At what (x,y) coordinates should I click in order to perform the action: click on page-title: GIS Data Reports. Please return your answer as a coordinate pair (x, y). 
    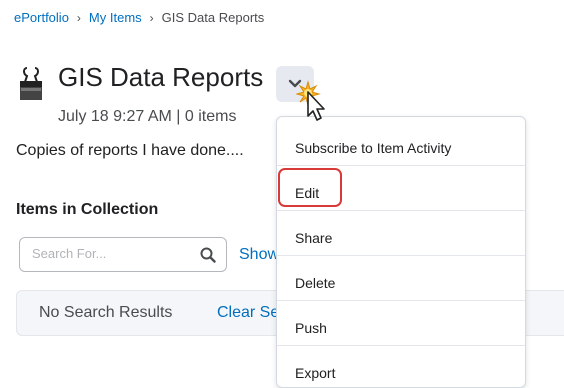
    Looking at the image, I should click on (161, 77).